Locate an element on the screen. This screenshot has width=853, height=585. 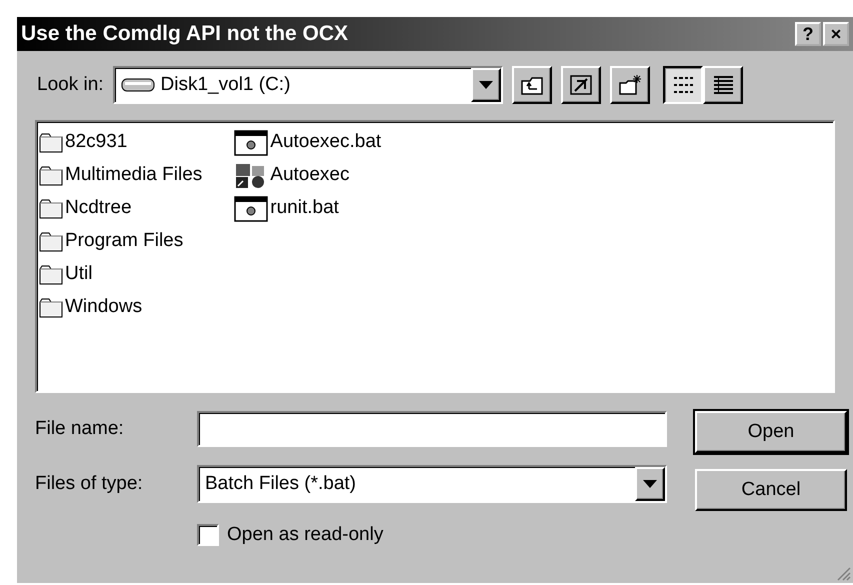
file-name: Program Files is located at coordinates (124, 241).